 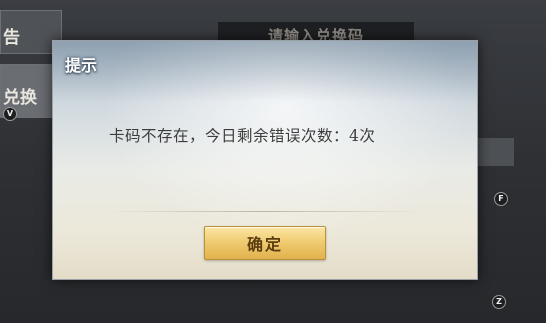 What do you see at coordinates (20, 98) in the screenshot?
I see `side-tab-exchange-label: 兑换` at bounding box center [20, 98].